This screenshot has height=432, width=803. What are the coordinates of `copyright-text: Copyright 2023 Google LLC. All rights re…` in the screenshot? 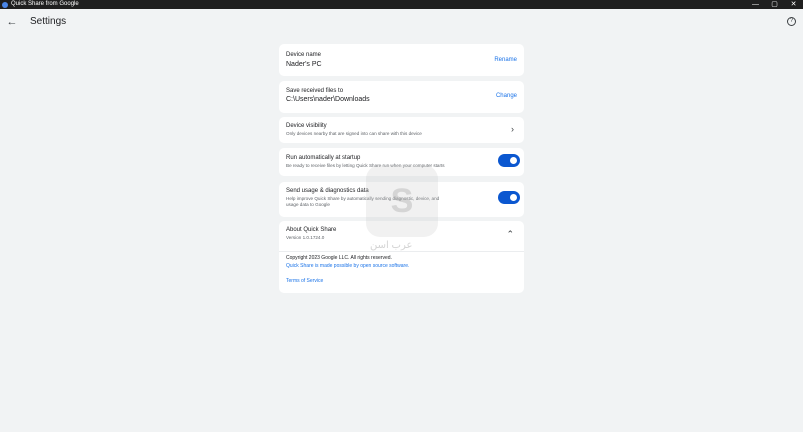 It's located at (339, 258).